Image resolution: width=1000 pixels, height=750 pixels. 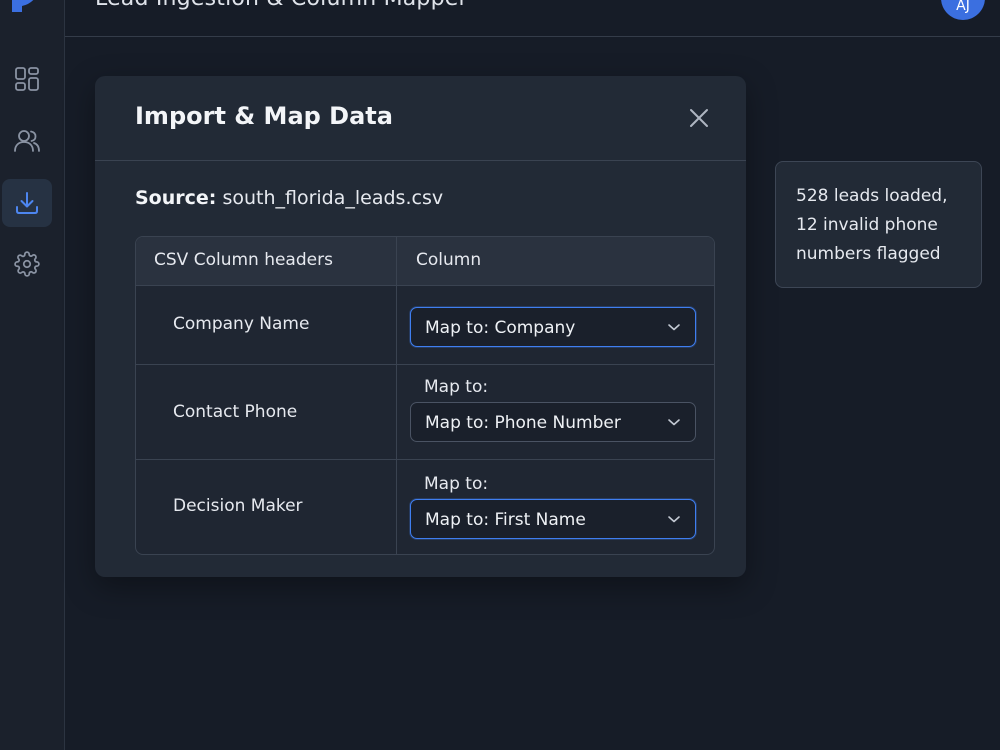 What do you see at coordinates (23, 6) in the screenshot?
I see `logo` at bounding box center [23, 6].